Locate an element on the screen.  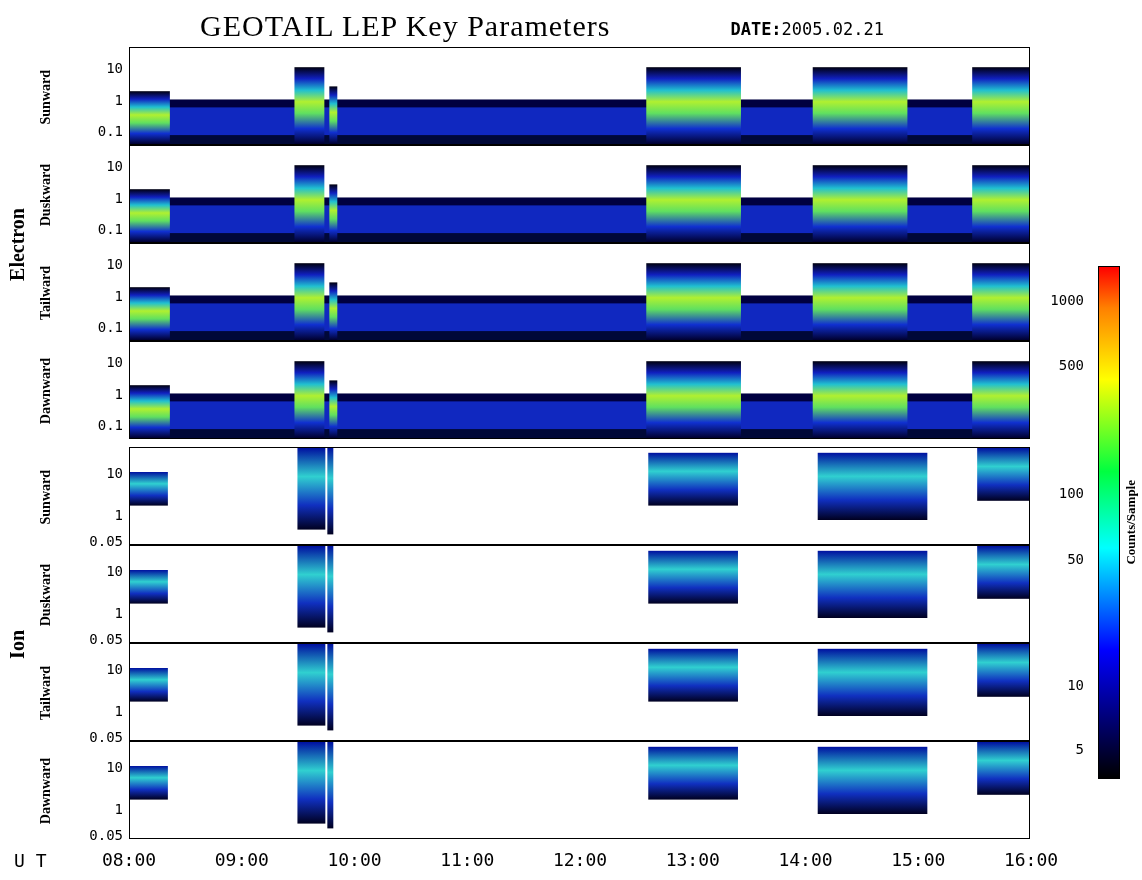
colorbar-tick-label: 500 is located at coordinates (1071, 365).